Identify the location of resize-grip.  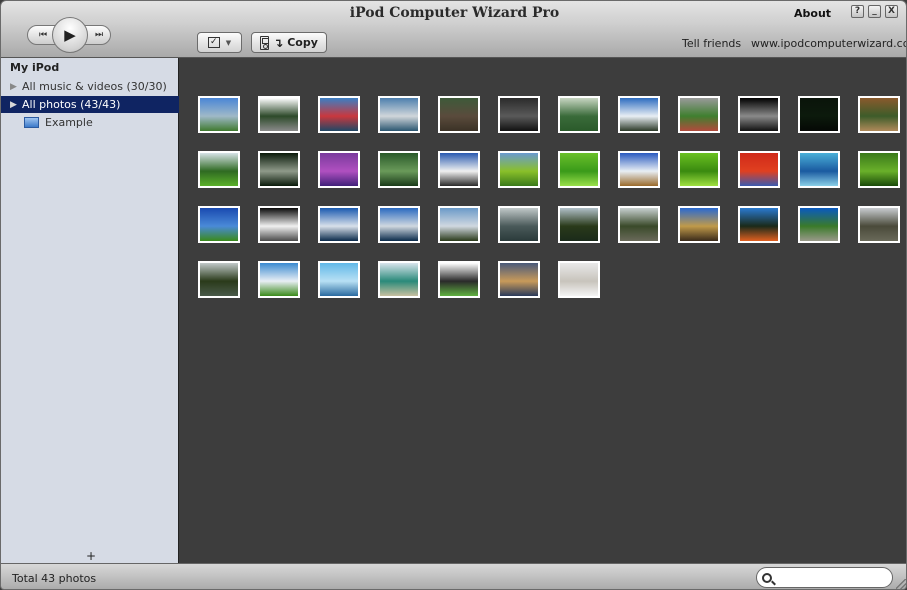
(901, 584).